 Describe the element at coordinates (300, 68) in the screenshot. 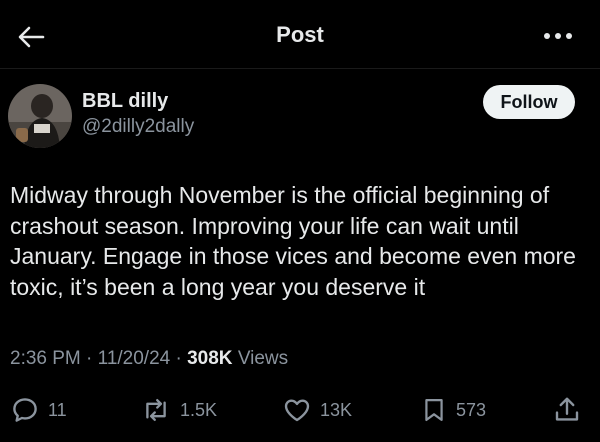

I see `header-divider` at that location.